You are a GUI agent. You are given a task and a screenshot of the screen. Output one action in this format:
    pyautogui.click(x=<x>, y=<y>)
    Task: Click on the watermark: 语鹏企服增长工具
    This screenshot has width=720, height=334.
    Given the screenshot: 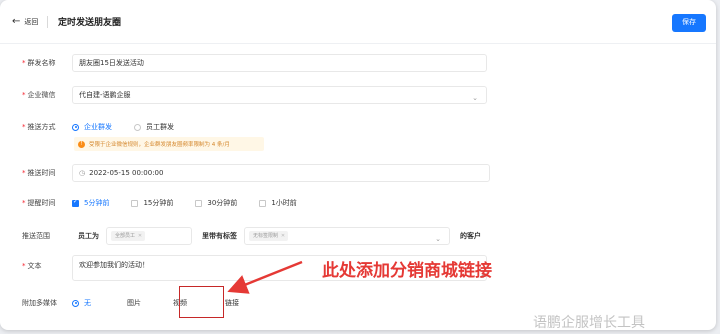 What is the action you would take?
    pyautogui.click(x=589, y=322)
    